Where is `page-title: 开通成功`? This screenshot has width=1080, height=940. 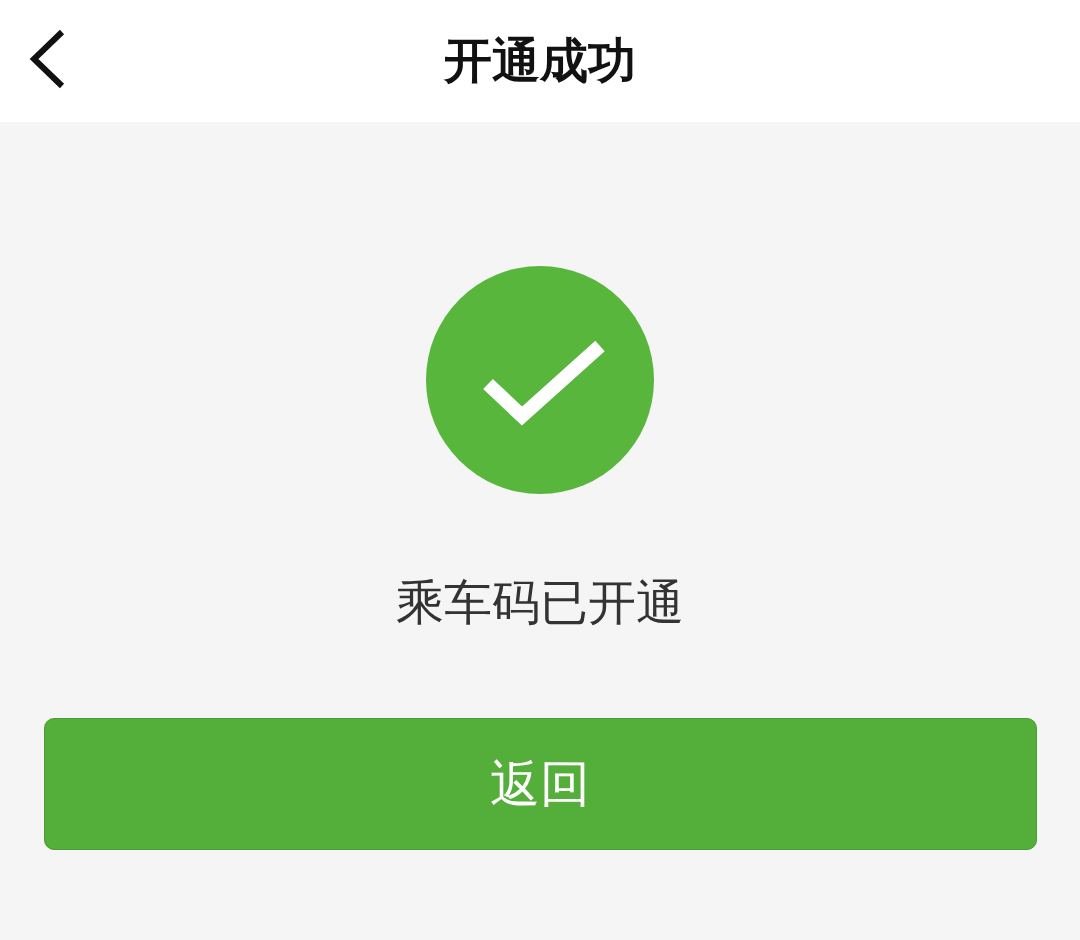 page-title: 开通成功 is located at coordinates (540, 60).